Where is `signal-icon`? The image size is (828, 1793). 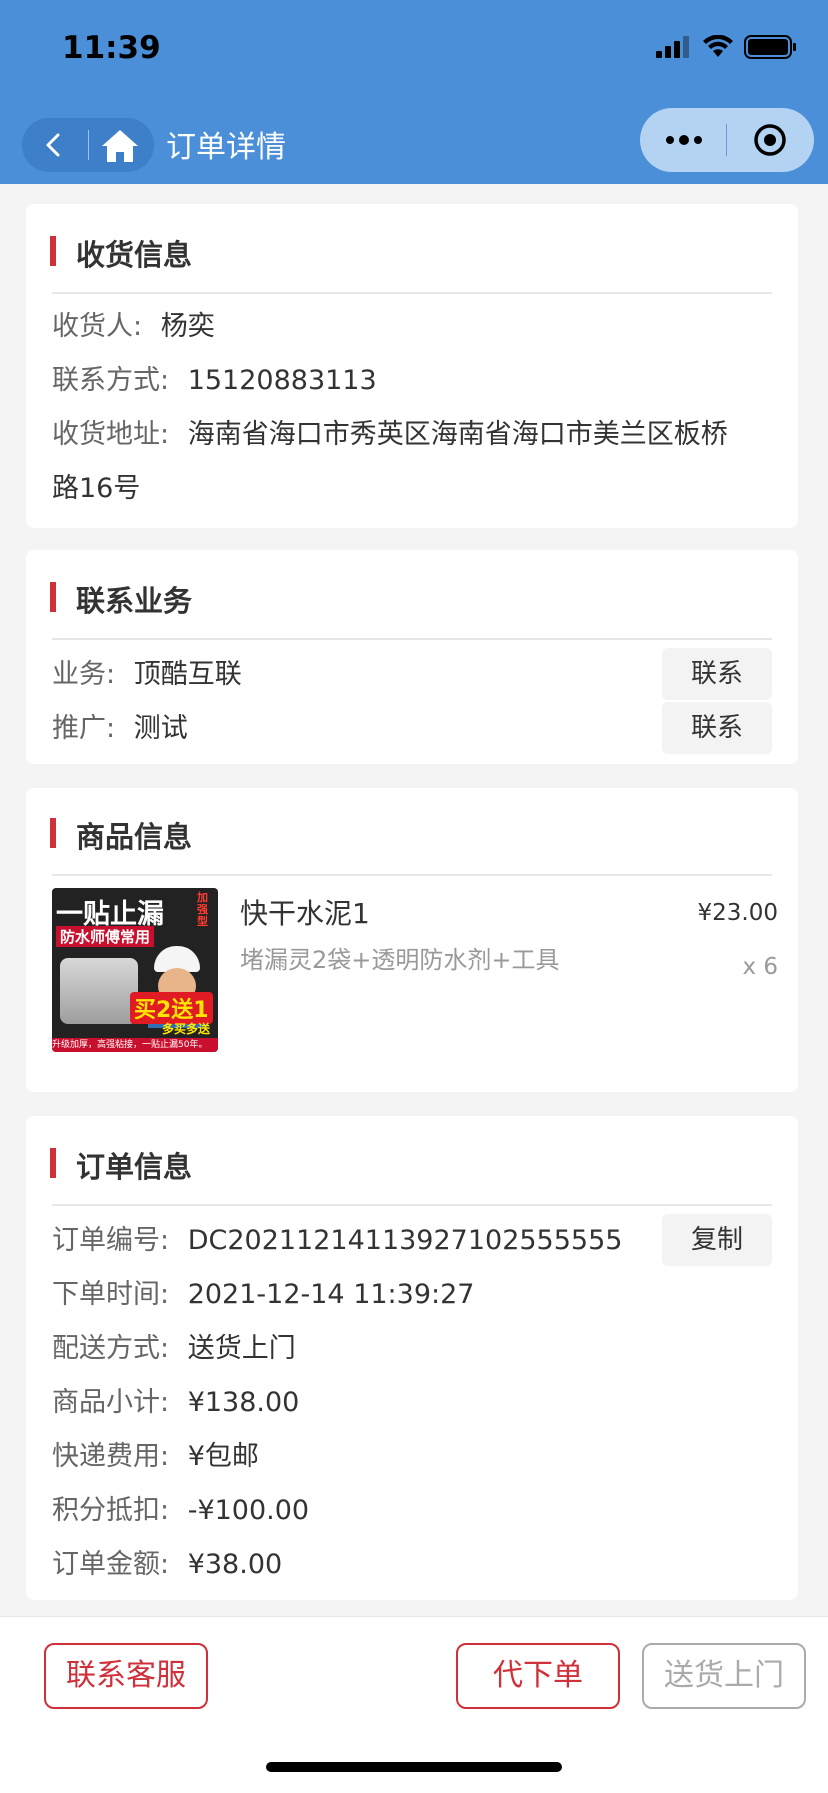 signal-icon is located at coordinates (672, 47).